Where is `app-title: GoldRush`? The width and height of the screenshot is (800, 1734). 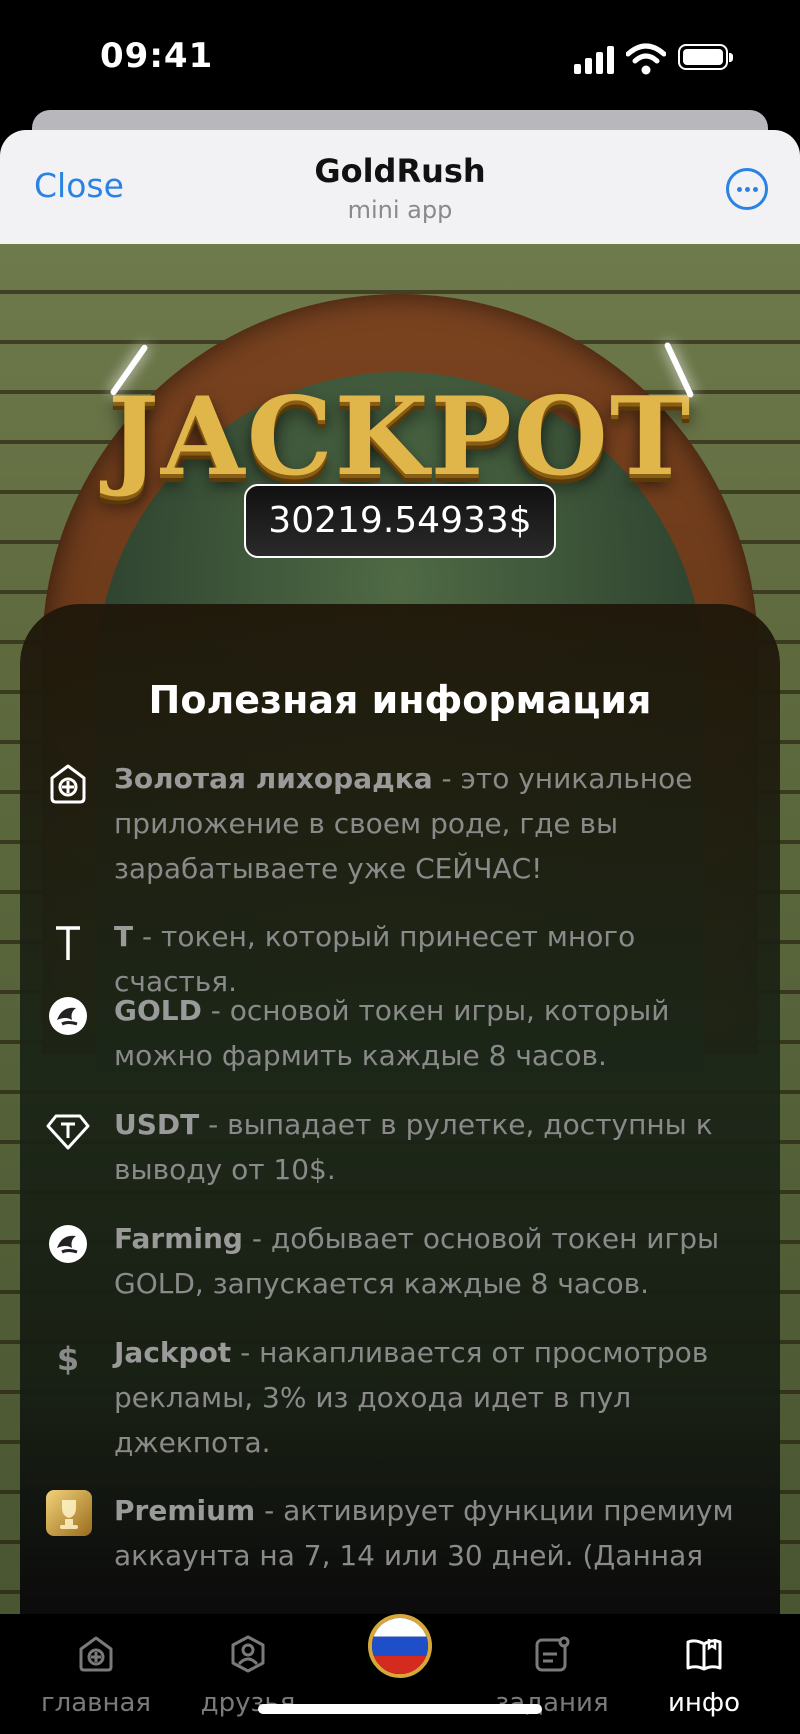 app-title: GoldRush is located at coordinates (400, 171).